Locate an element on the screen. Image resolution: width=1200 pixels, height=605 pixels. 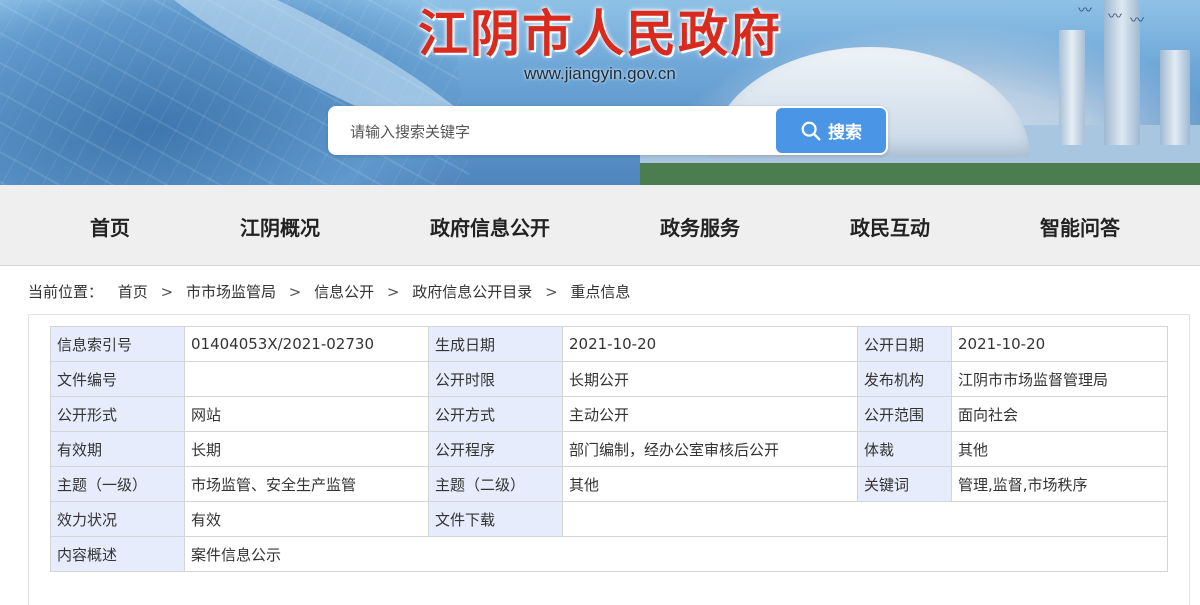
info-label: 体裁 is located at coordinates (904, 449).